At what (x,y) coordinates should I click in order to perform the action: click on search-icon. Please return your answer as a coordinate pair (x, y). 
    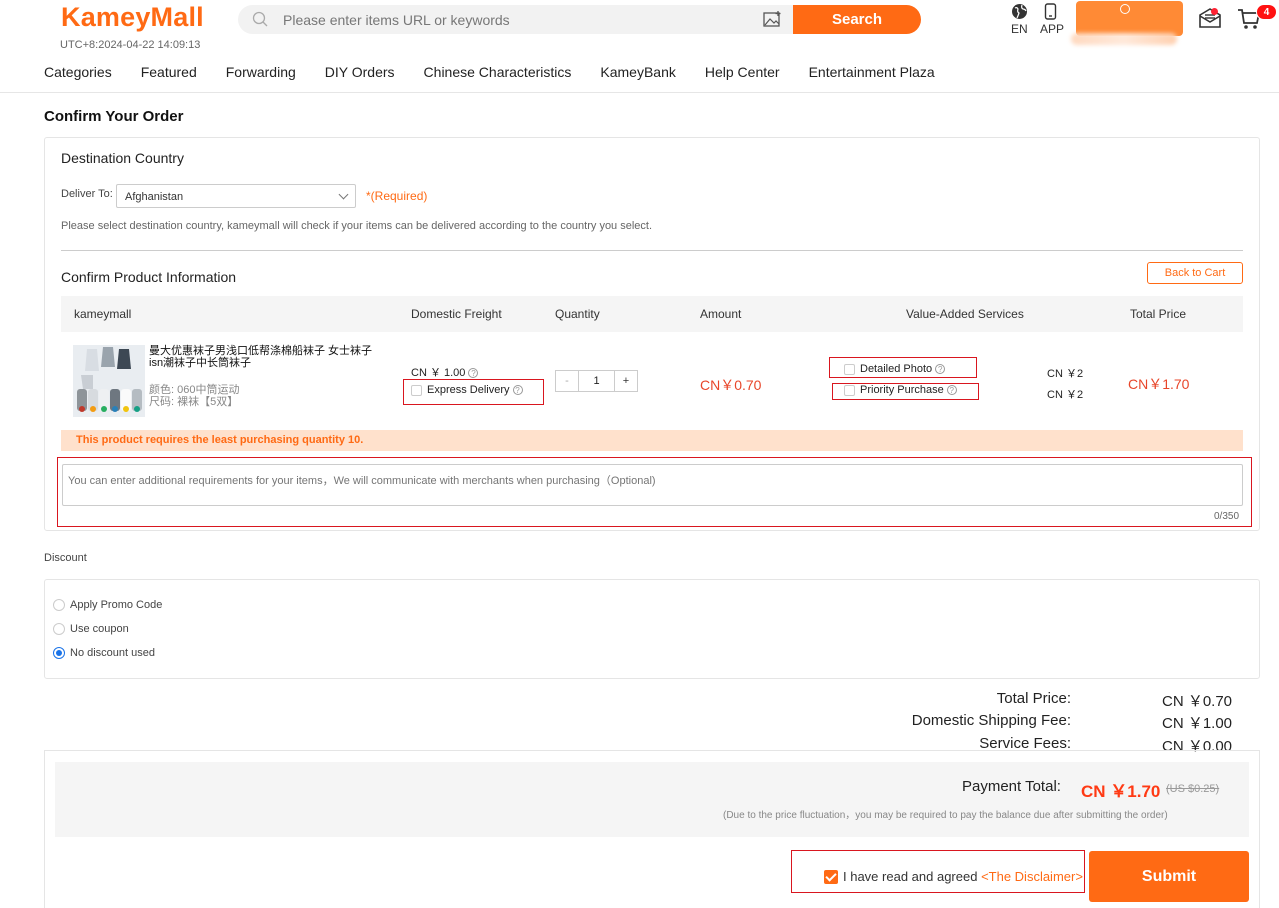
    Looking at the image, I should click on (260, 19).